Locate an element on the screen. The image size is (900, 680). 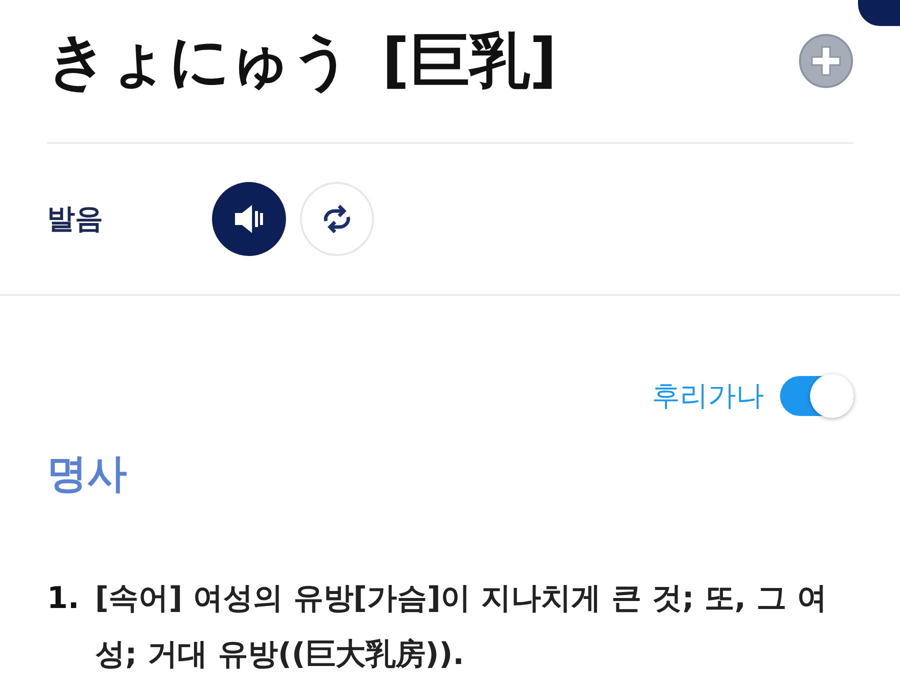
entry-kanji: [巨乳] is located at coordinates (469, 61).